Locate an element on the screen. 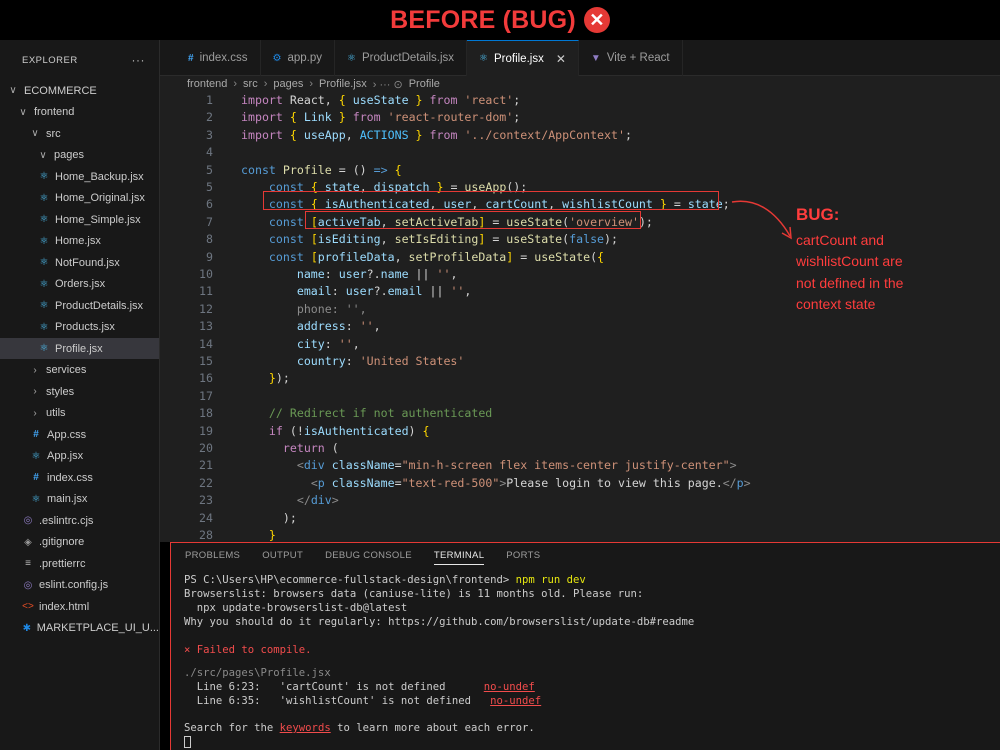 The image size is (1000, 750). breadcrumb-item: frontend is located at coordinates (207, 84).